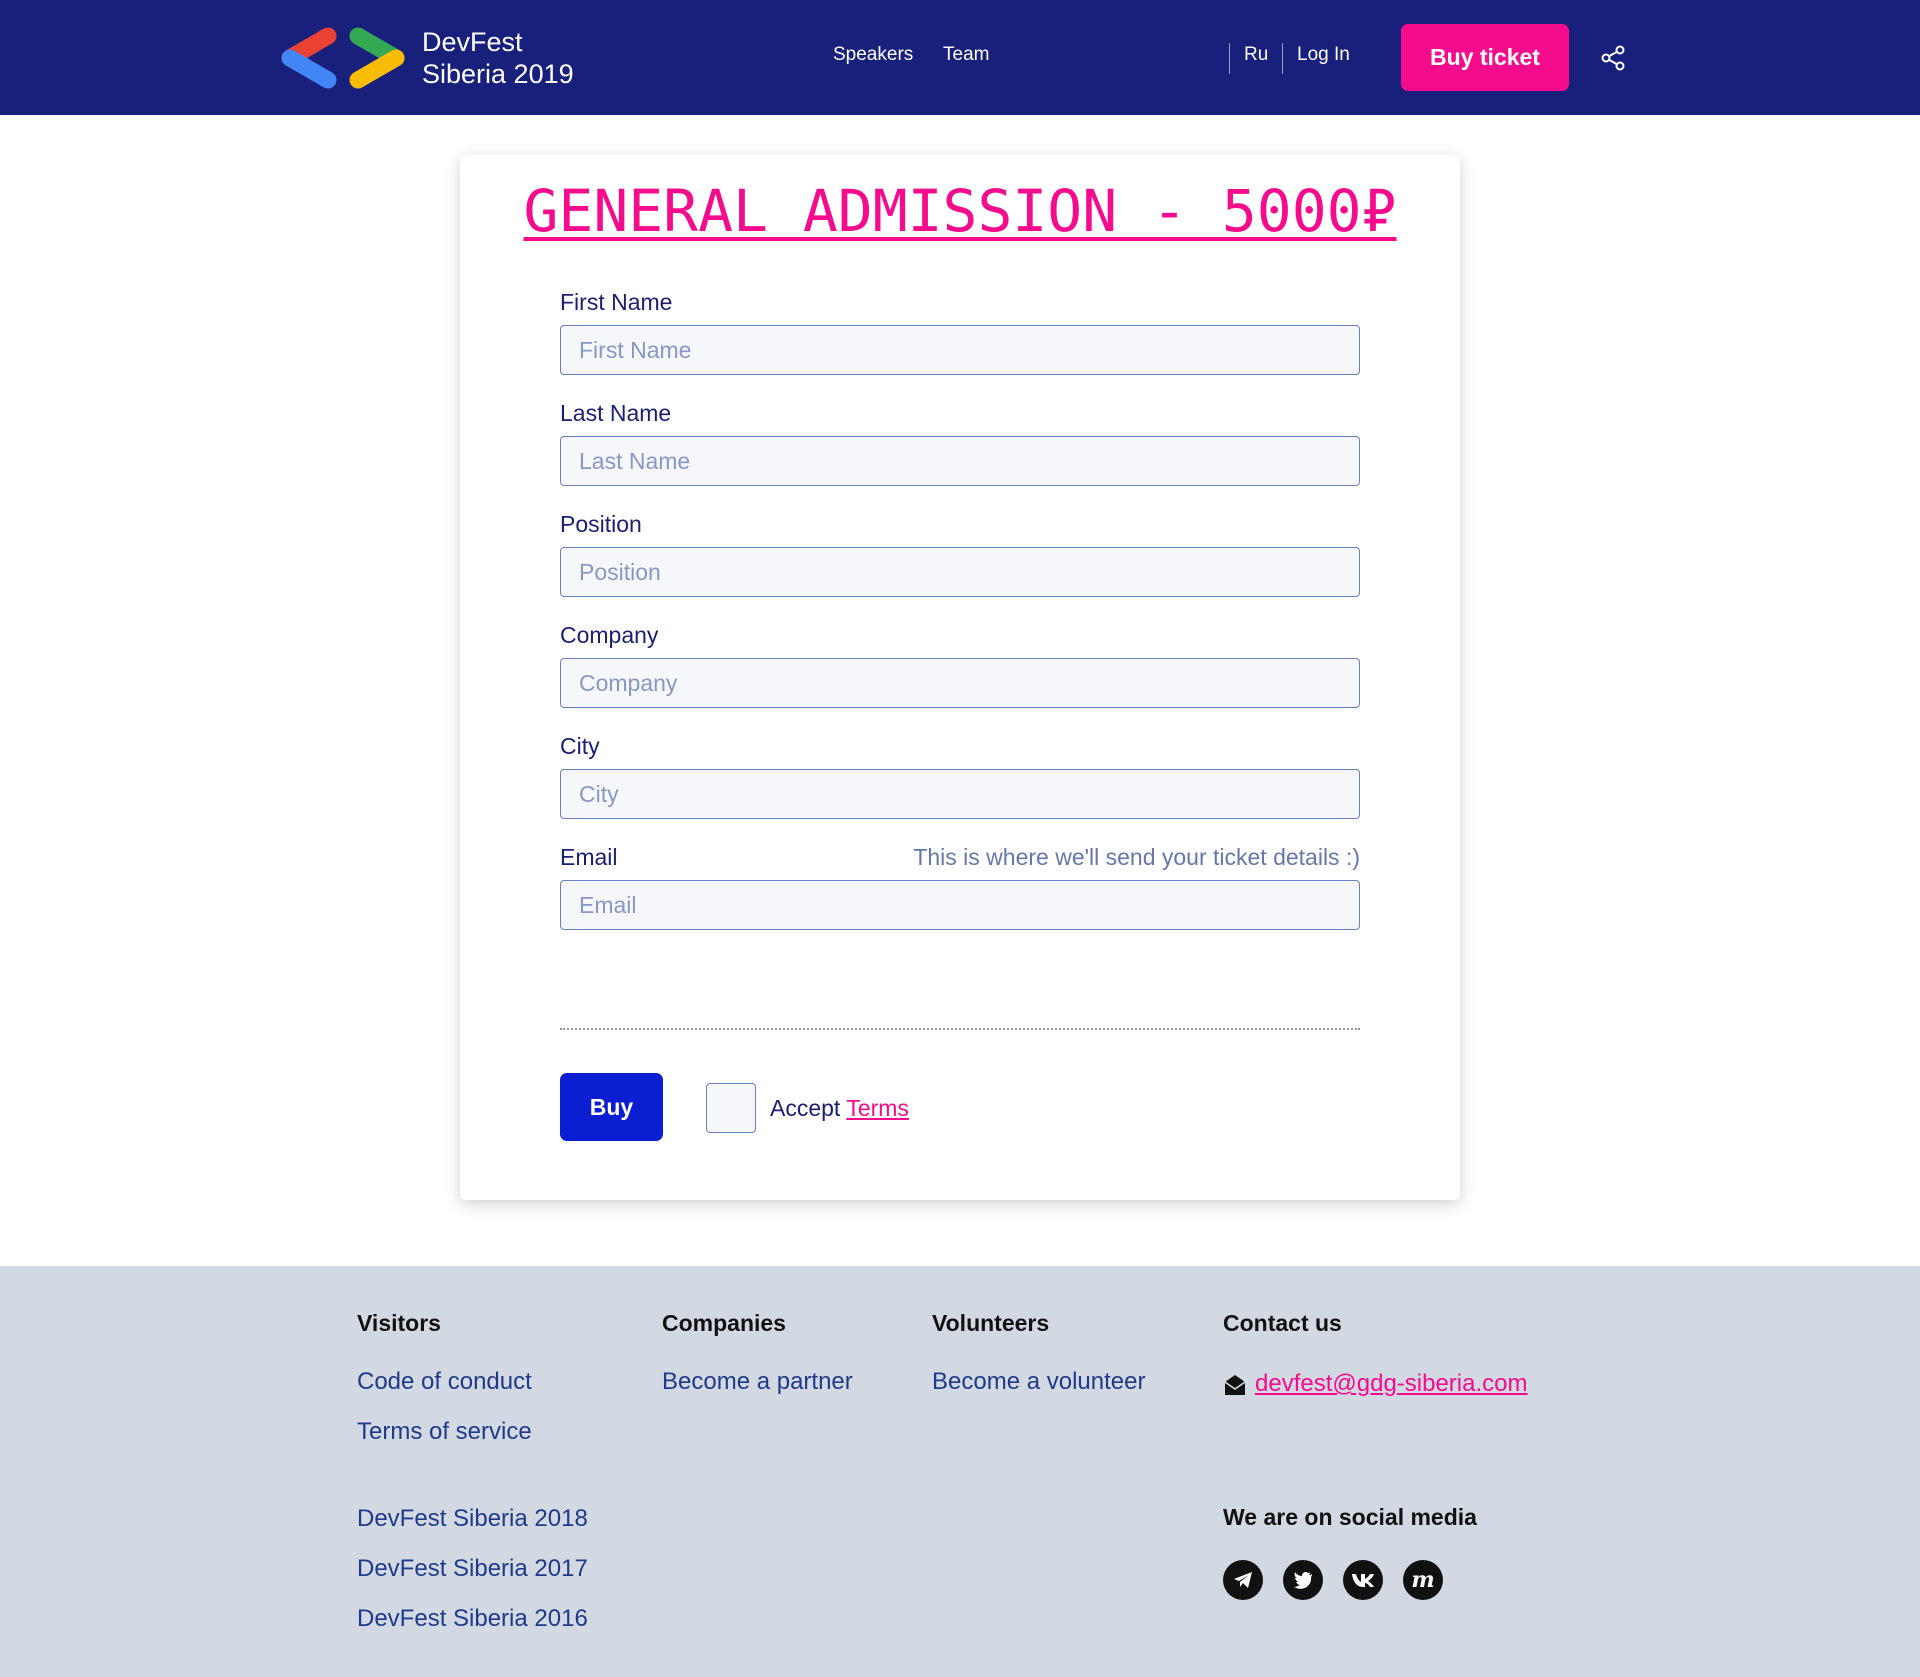  Describe the element at coordinates (873, 55) in the screenshot. I see `nav-speakers: Speakers` at that location.